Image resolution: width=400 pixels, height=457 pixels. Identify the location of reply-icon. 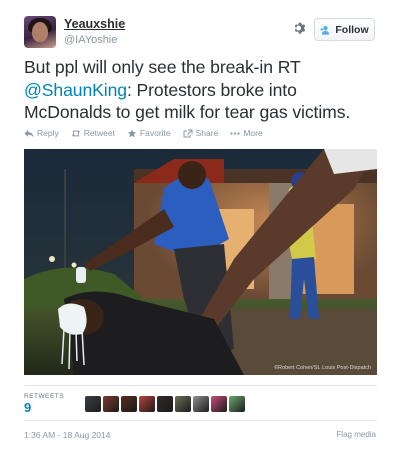
(29, 133).